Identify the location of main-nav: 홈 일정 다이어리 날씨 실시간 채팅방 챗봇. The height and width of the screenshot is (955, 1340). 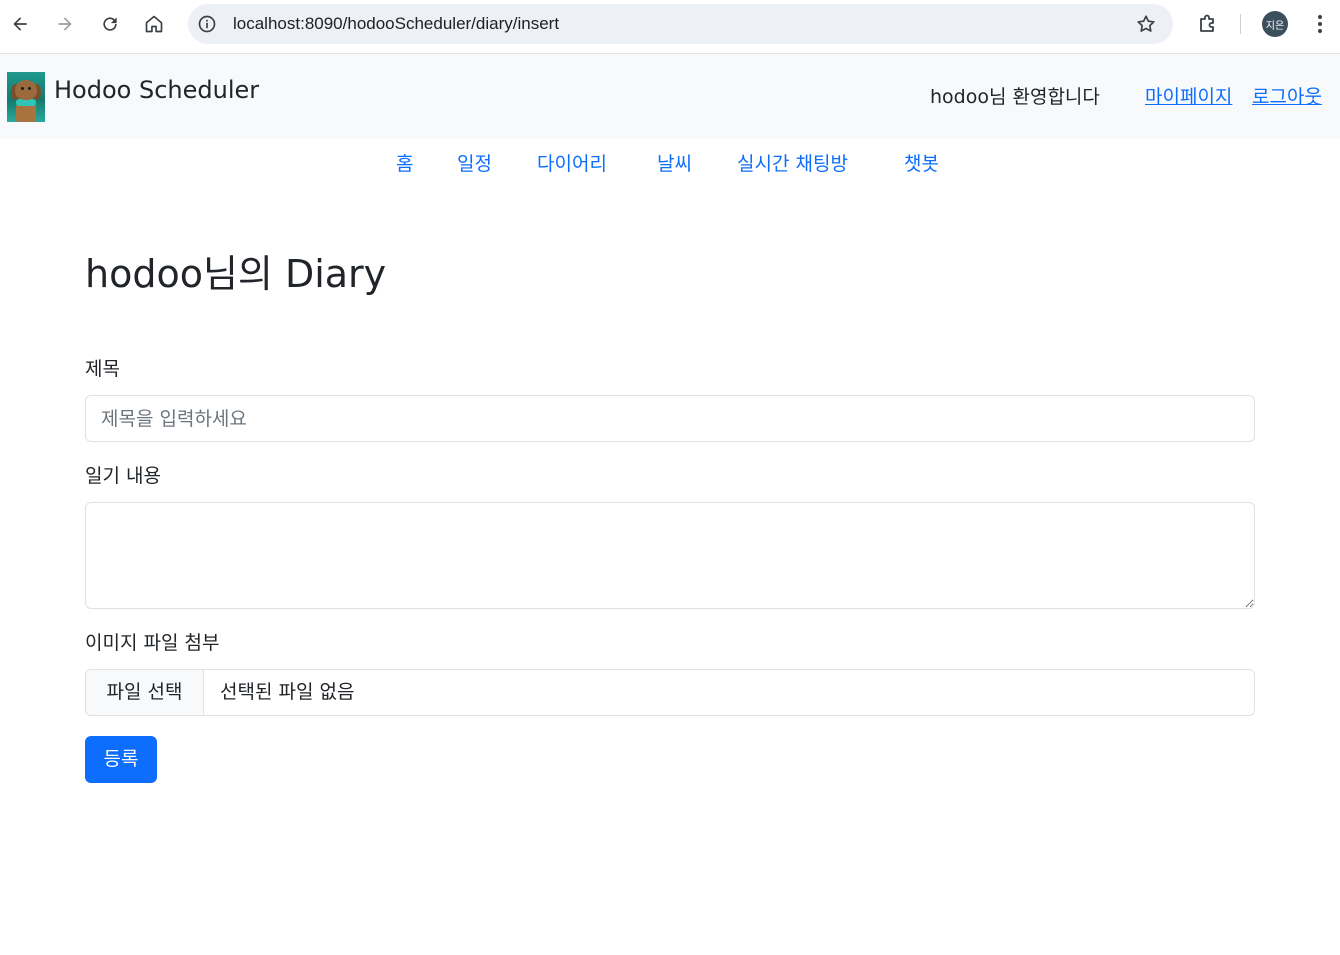
(670, 164).